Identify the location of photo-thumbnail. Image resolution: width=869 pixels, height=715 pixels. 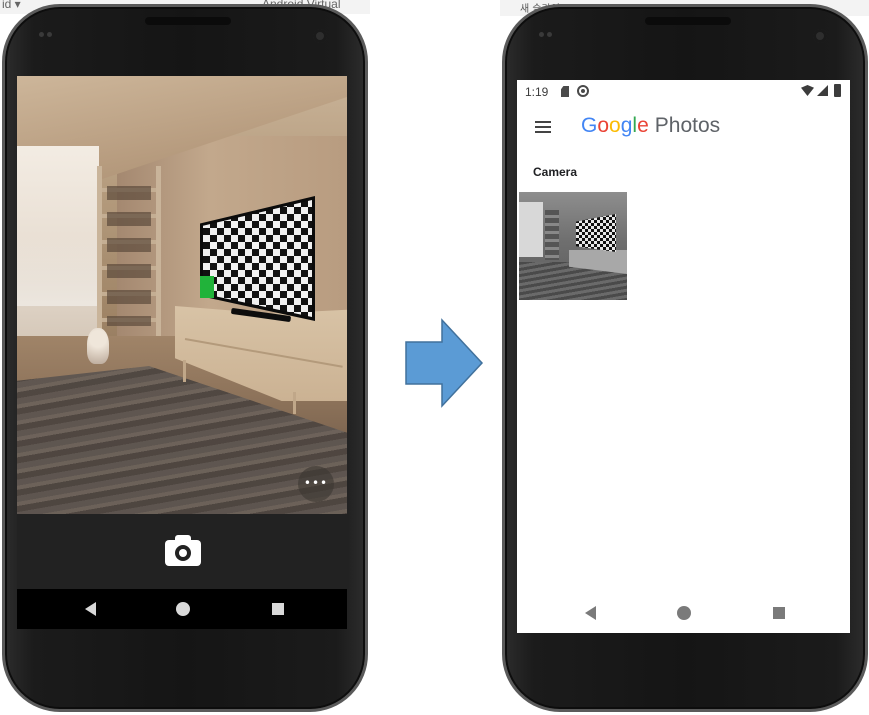
(573, 246).